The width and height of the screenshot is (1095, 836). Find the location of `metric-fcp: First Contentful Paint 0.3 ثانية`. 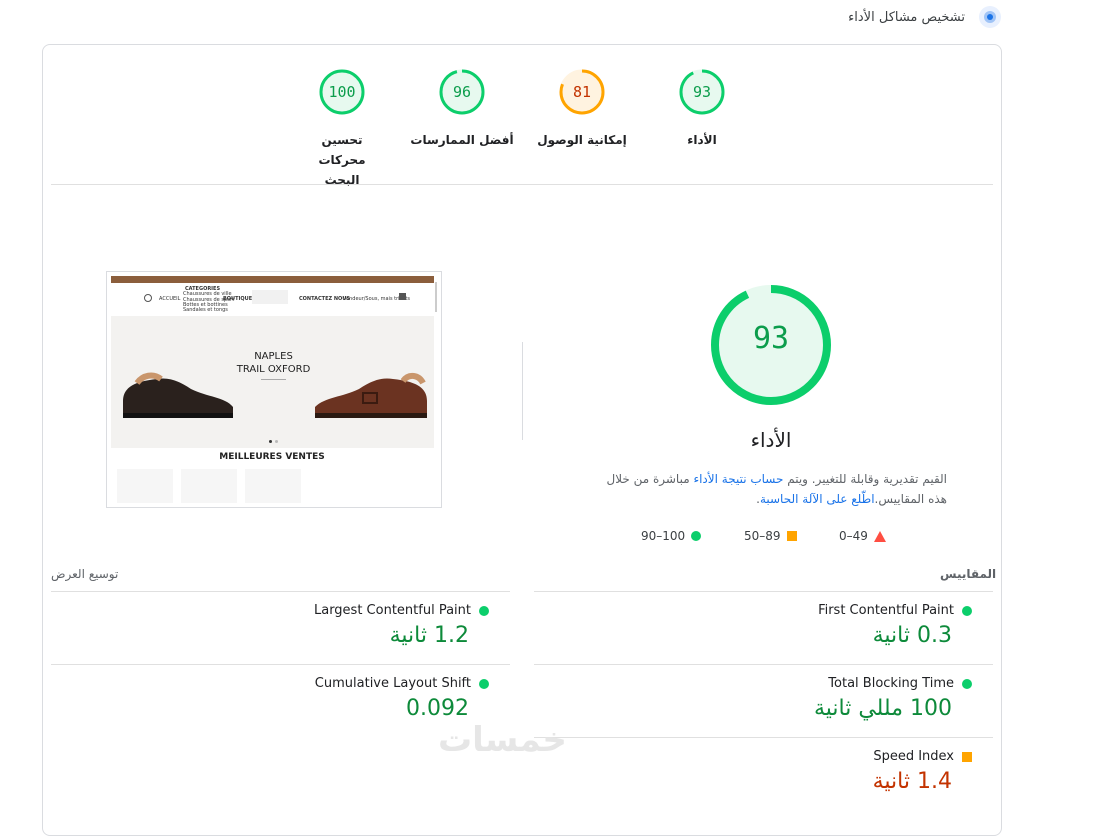

metric-fcp: First Contentful Paint 0.3 ثانية is located at coordinates (763, 633).